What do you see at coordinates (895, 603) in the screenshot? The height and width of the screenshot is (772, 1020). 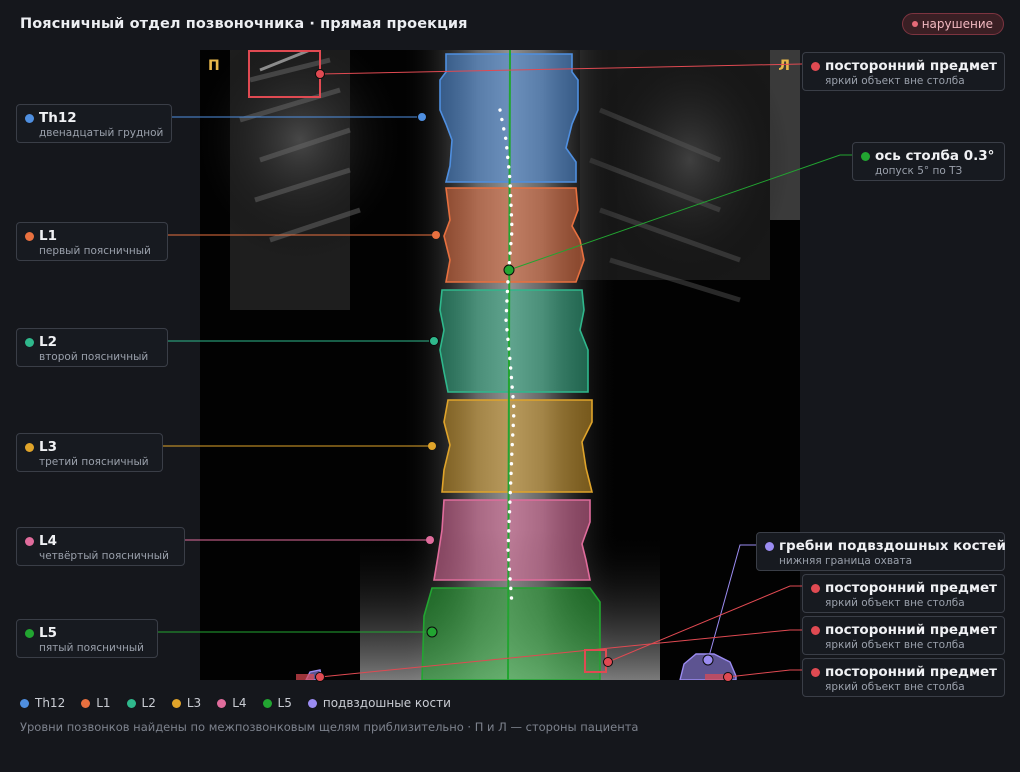 I see `callout-foreign-object-2-note: яркий объект вне столба` at bounding box center [895, 603].